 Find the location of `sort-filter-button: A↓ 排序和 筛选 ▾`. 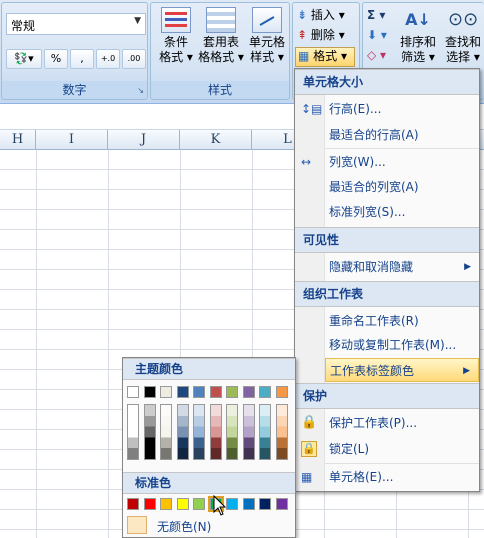

sort-filter-button: A↓ 排序和 筛选 ▾ is located at coordinates (418, 34).